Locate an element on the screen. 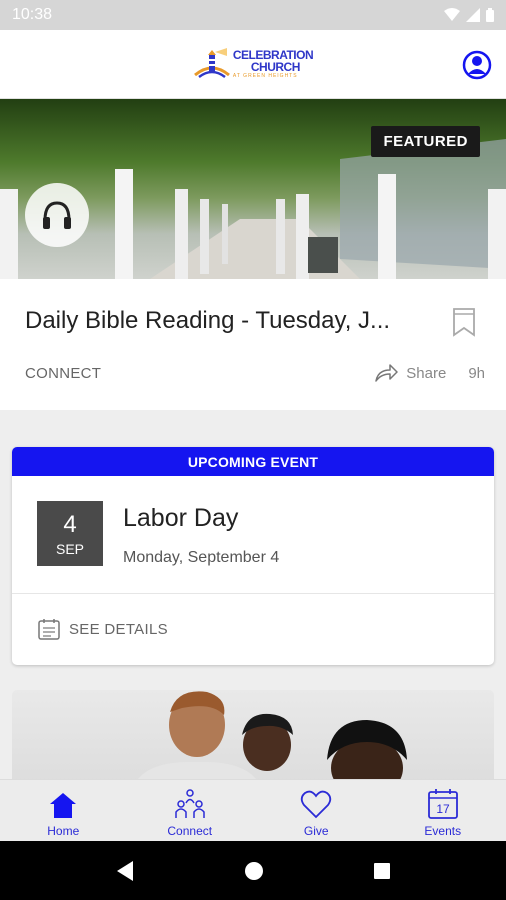 Image resolution: width=506 pixels, height=900 pixels. audio-button is located at coordinates (57, 215).